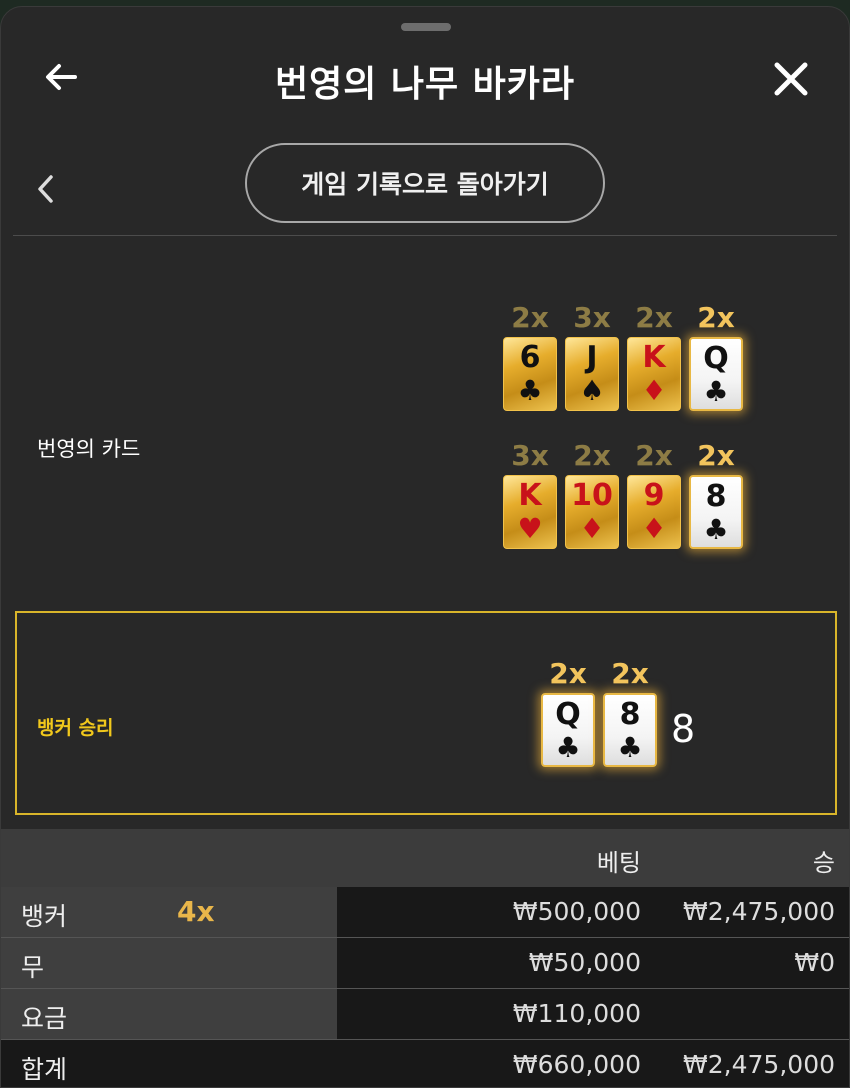 This screenshot has width=850, height=1088. What do you see at coordinates (576, 1064) in the screenshot?
I see `total-bet: ₩660,000` at bounding box center [576, 1064].